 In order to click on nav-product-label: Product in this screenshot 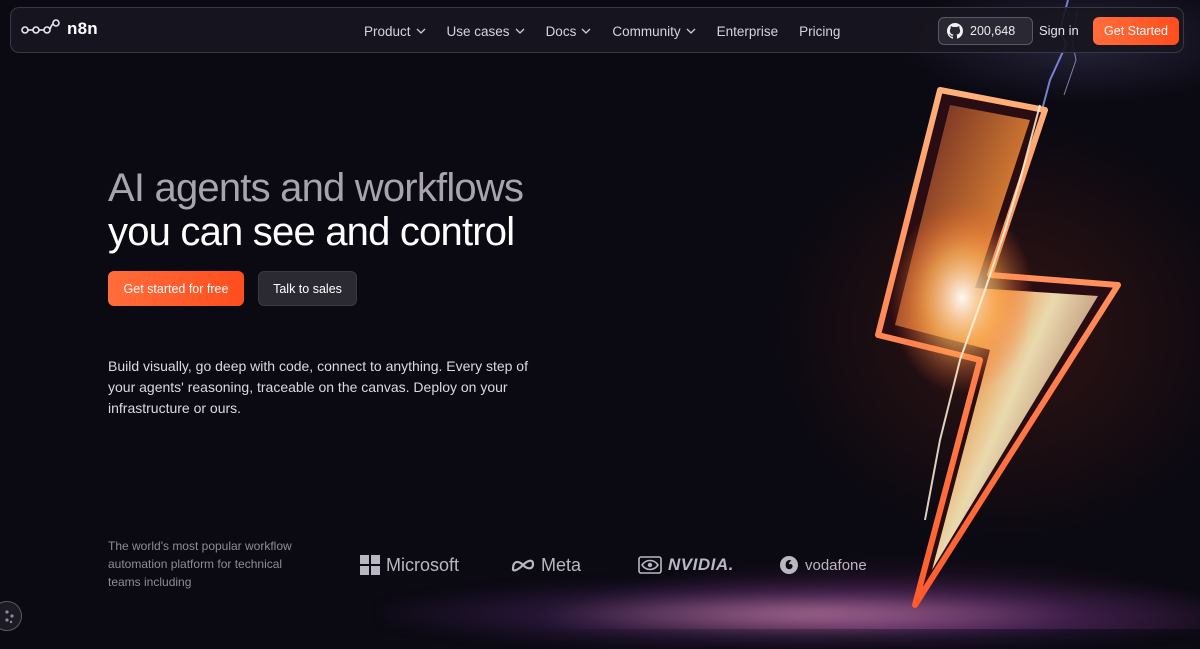, I will do `click(387, 31)`.